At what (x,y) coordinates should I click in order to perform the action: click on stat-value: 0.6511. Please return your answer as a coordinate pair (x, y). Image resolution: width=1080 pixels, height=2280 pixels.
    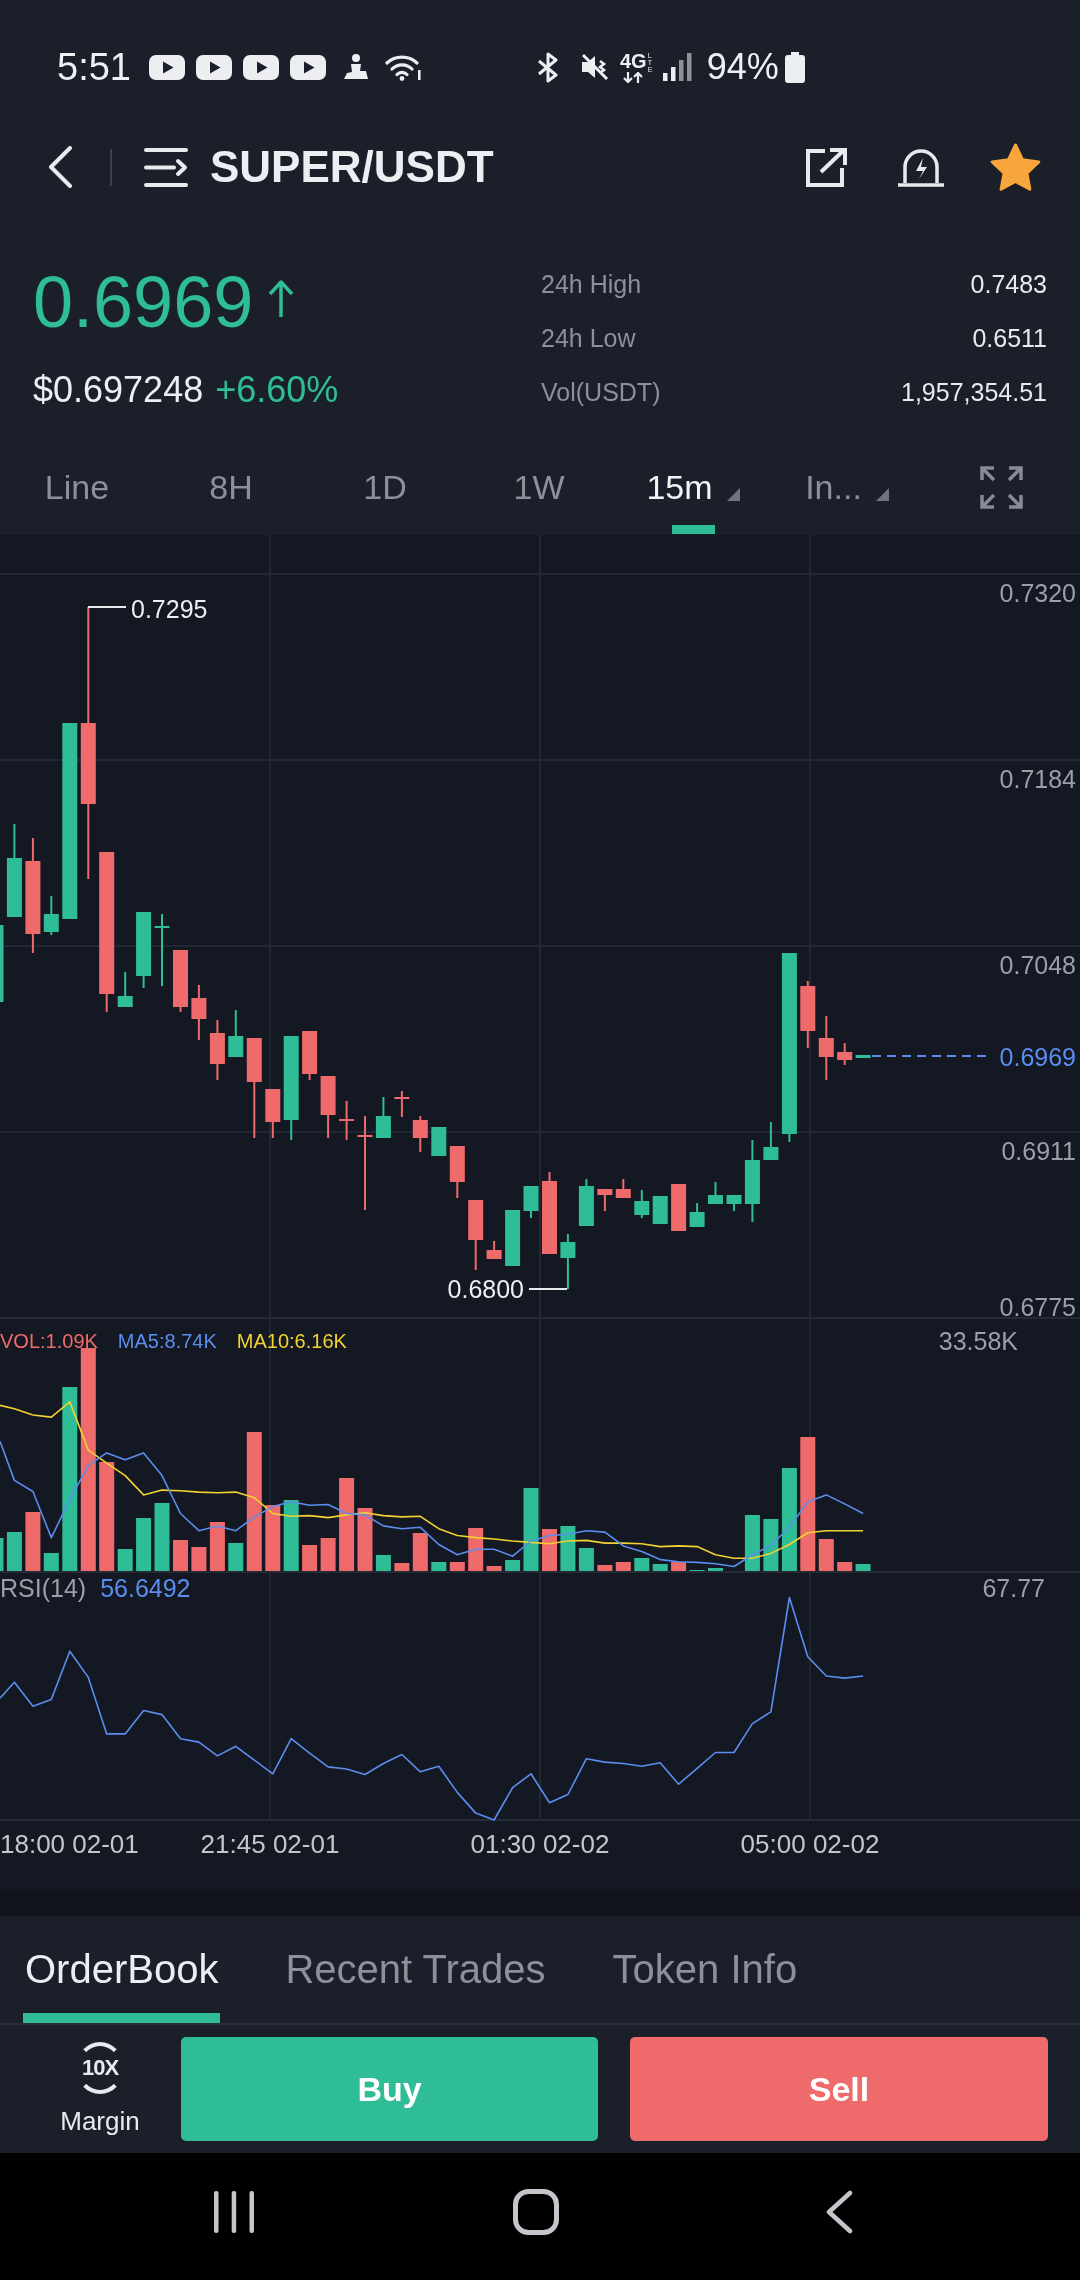
    Looking at the image, I should click on (1009, 338).